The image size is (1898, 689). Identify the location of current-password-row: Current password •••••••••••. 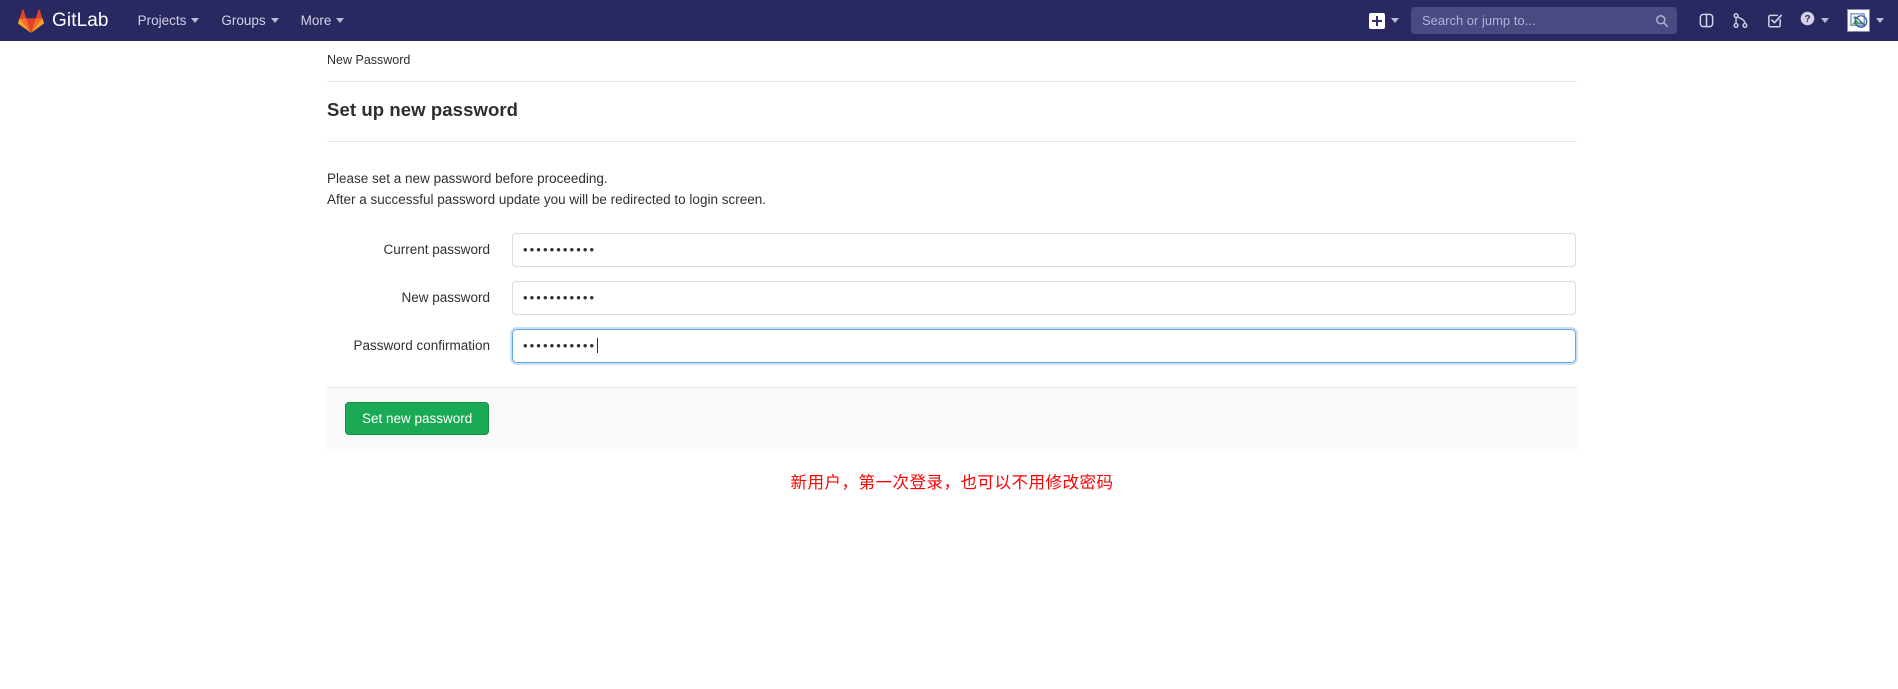
(952, 249).